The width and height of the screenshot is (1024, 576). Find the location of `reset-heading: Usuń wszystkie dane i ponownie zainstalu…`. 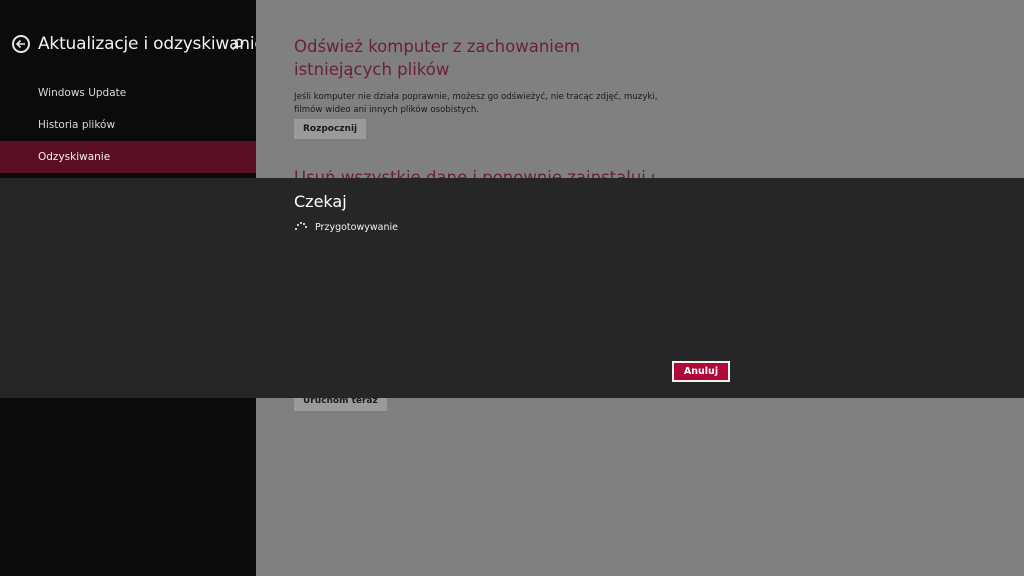

reset-heading: Usuń wszystkie dane i ponownie zainstalu… is located at coordinates (474, 174).